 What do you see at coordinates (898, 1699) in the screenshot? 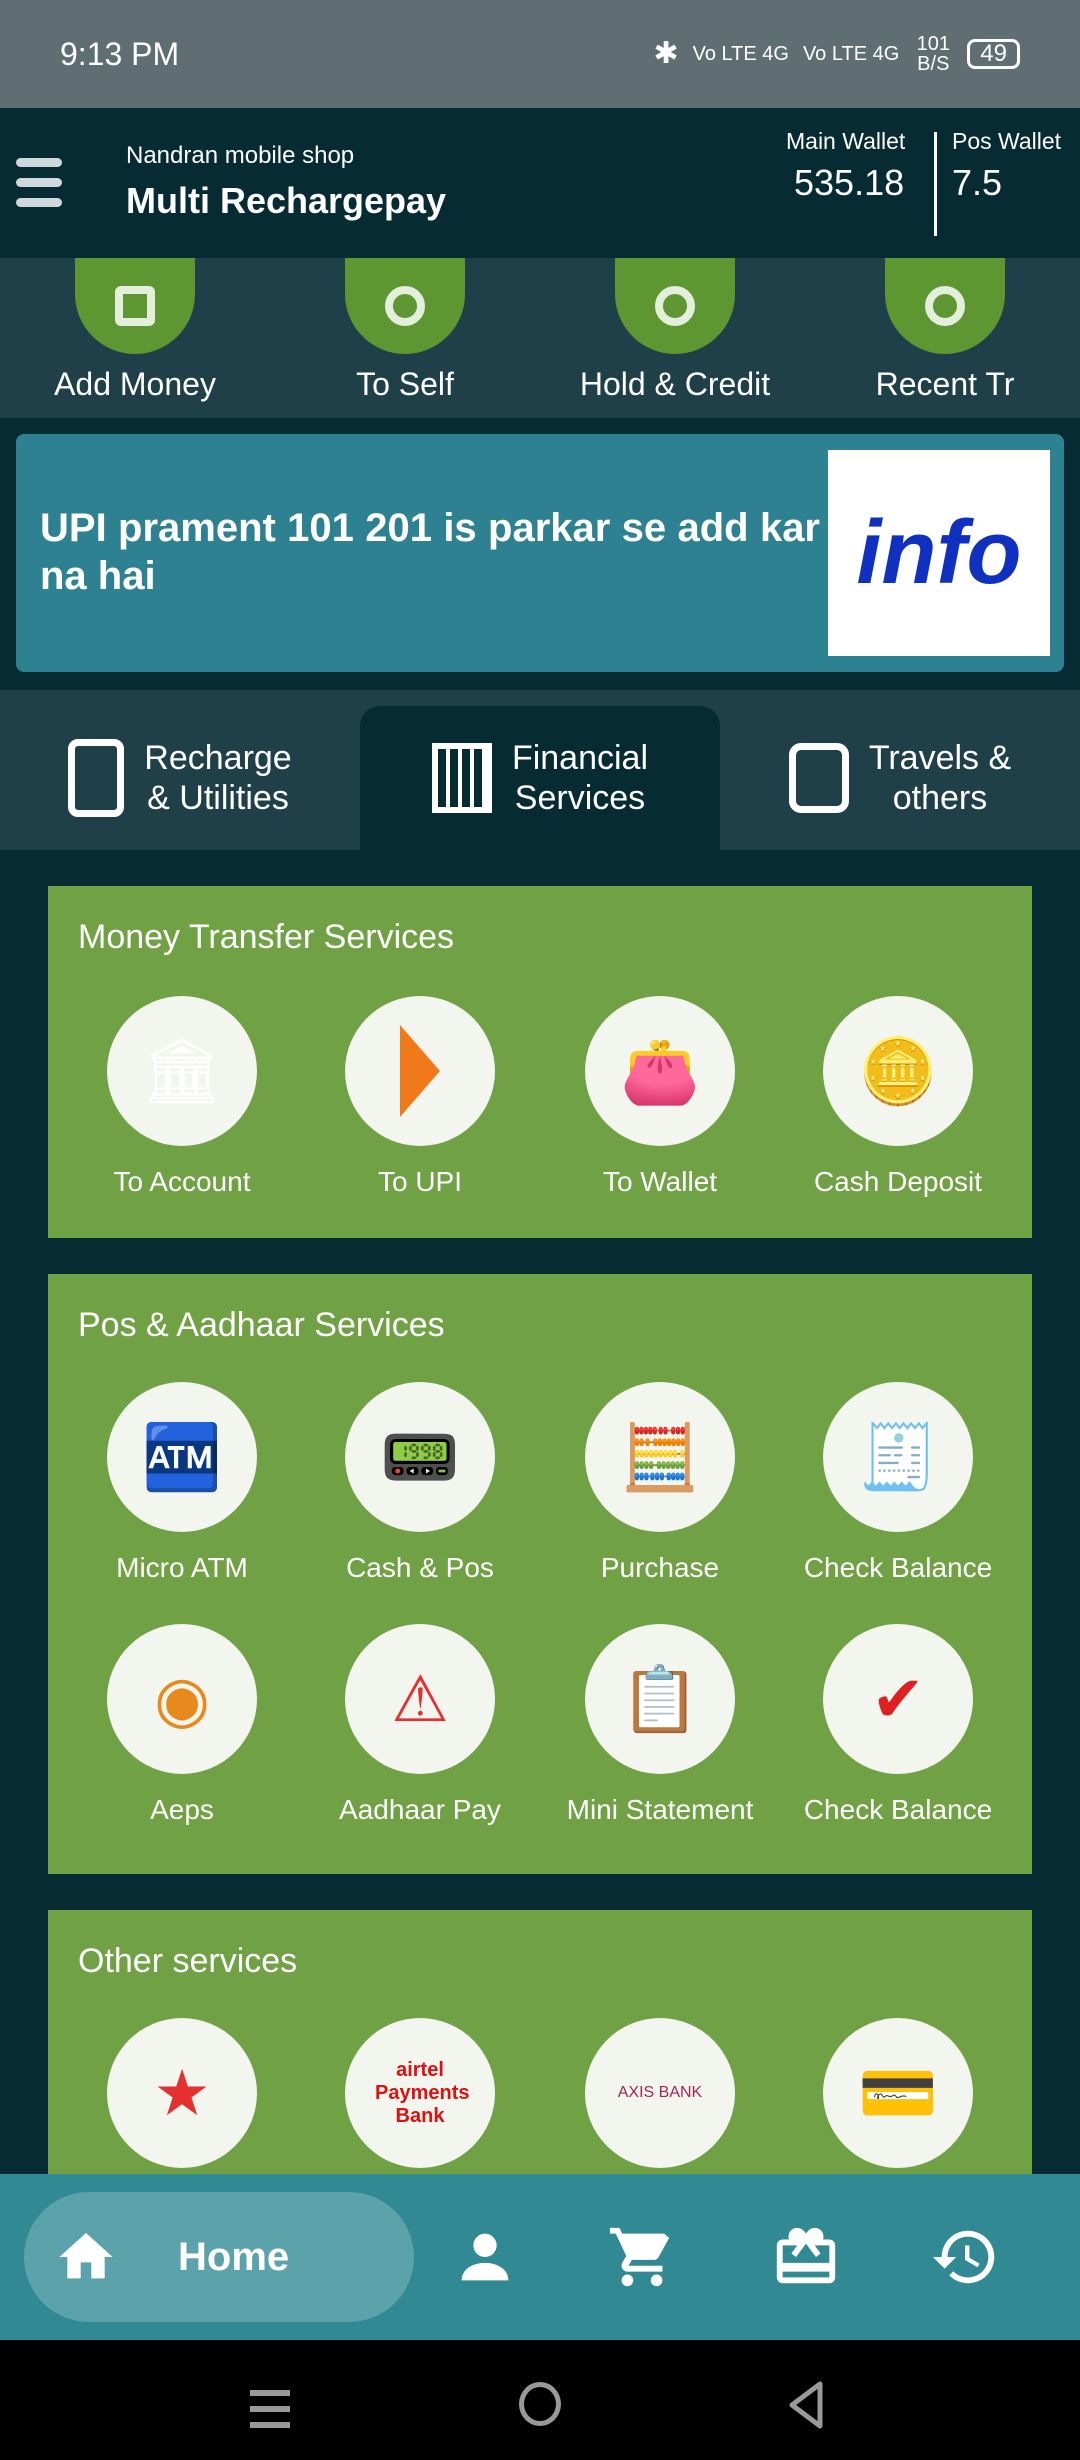
I see `checkmark-icon: ✔` at bounding box center [898, 1699].